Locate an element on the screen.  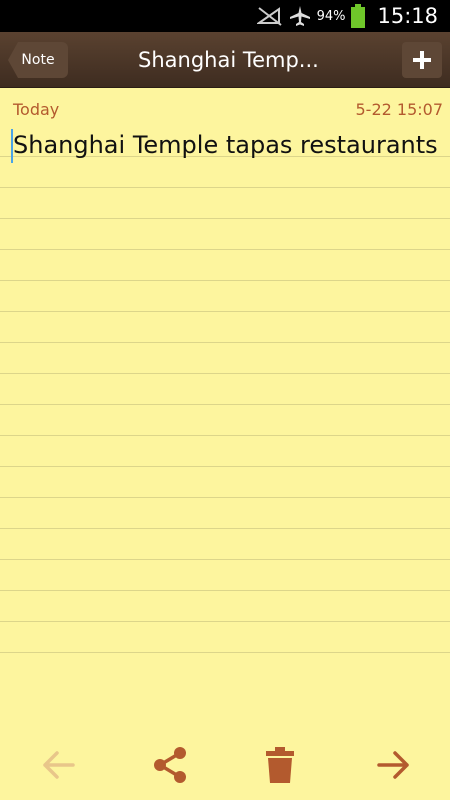
add-note-button is located at coordinates (422, 60).